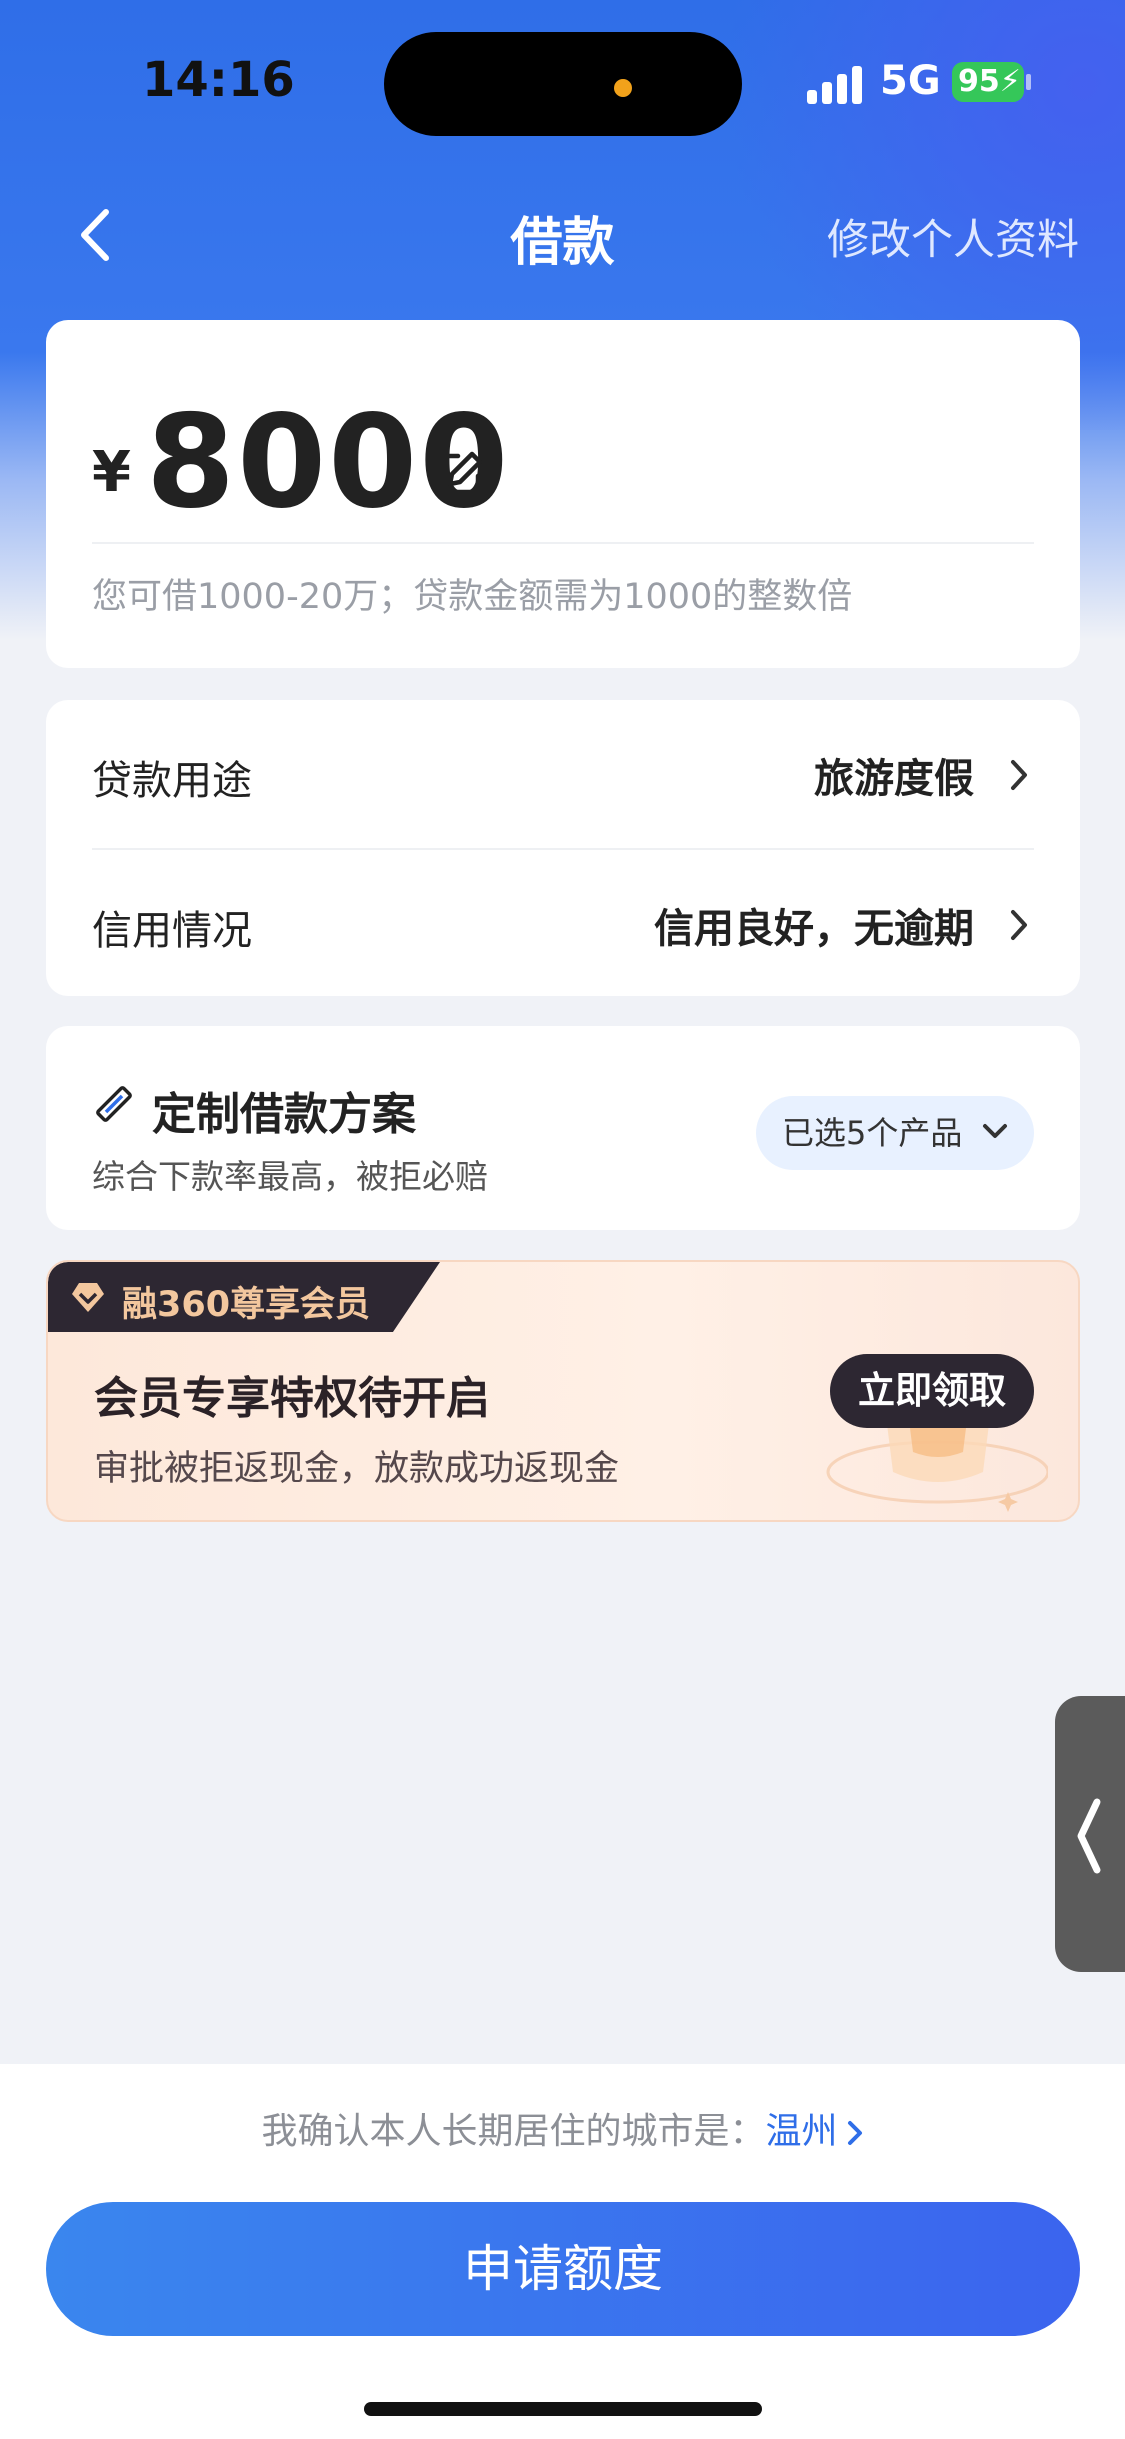 The image size is (1125, 2439). I want to click on edit-amount-button, so click(461, 473).